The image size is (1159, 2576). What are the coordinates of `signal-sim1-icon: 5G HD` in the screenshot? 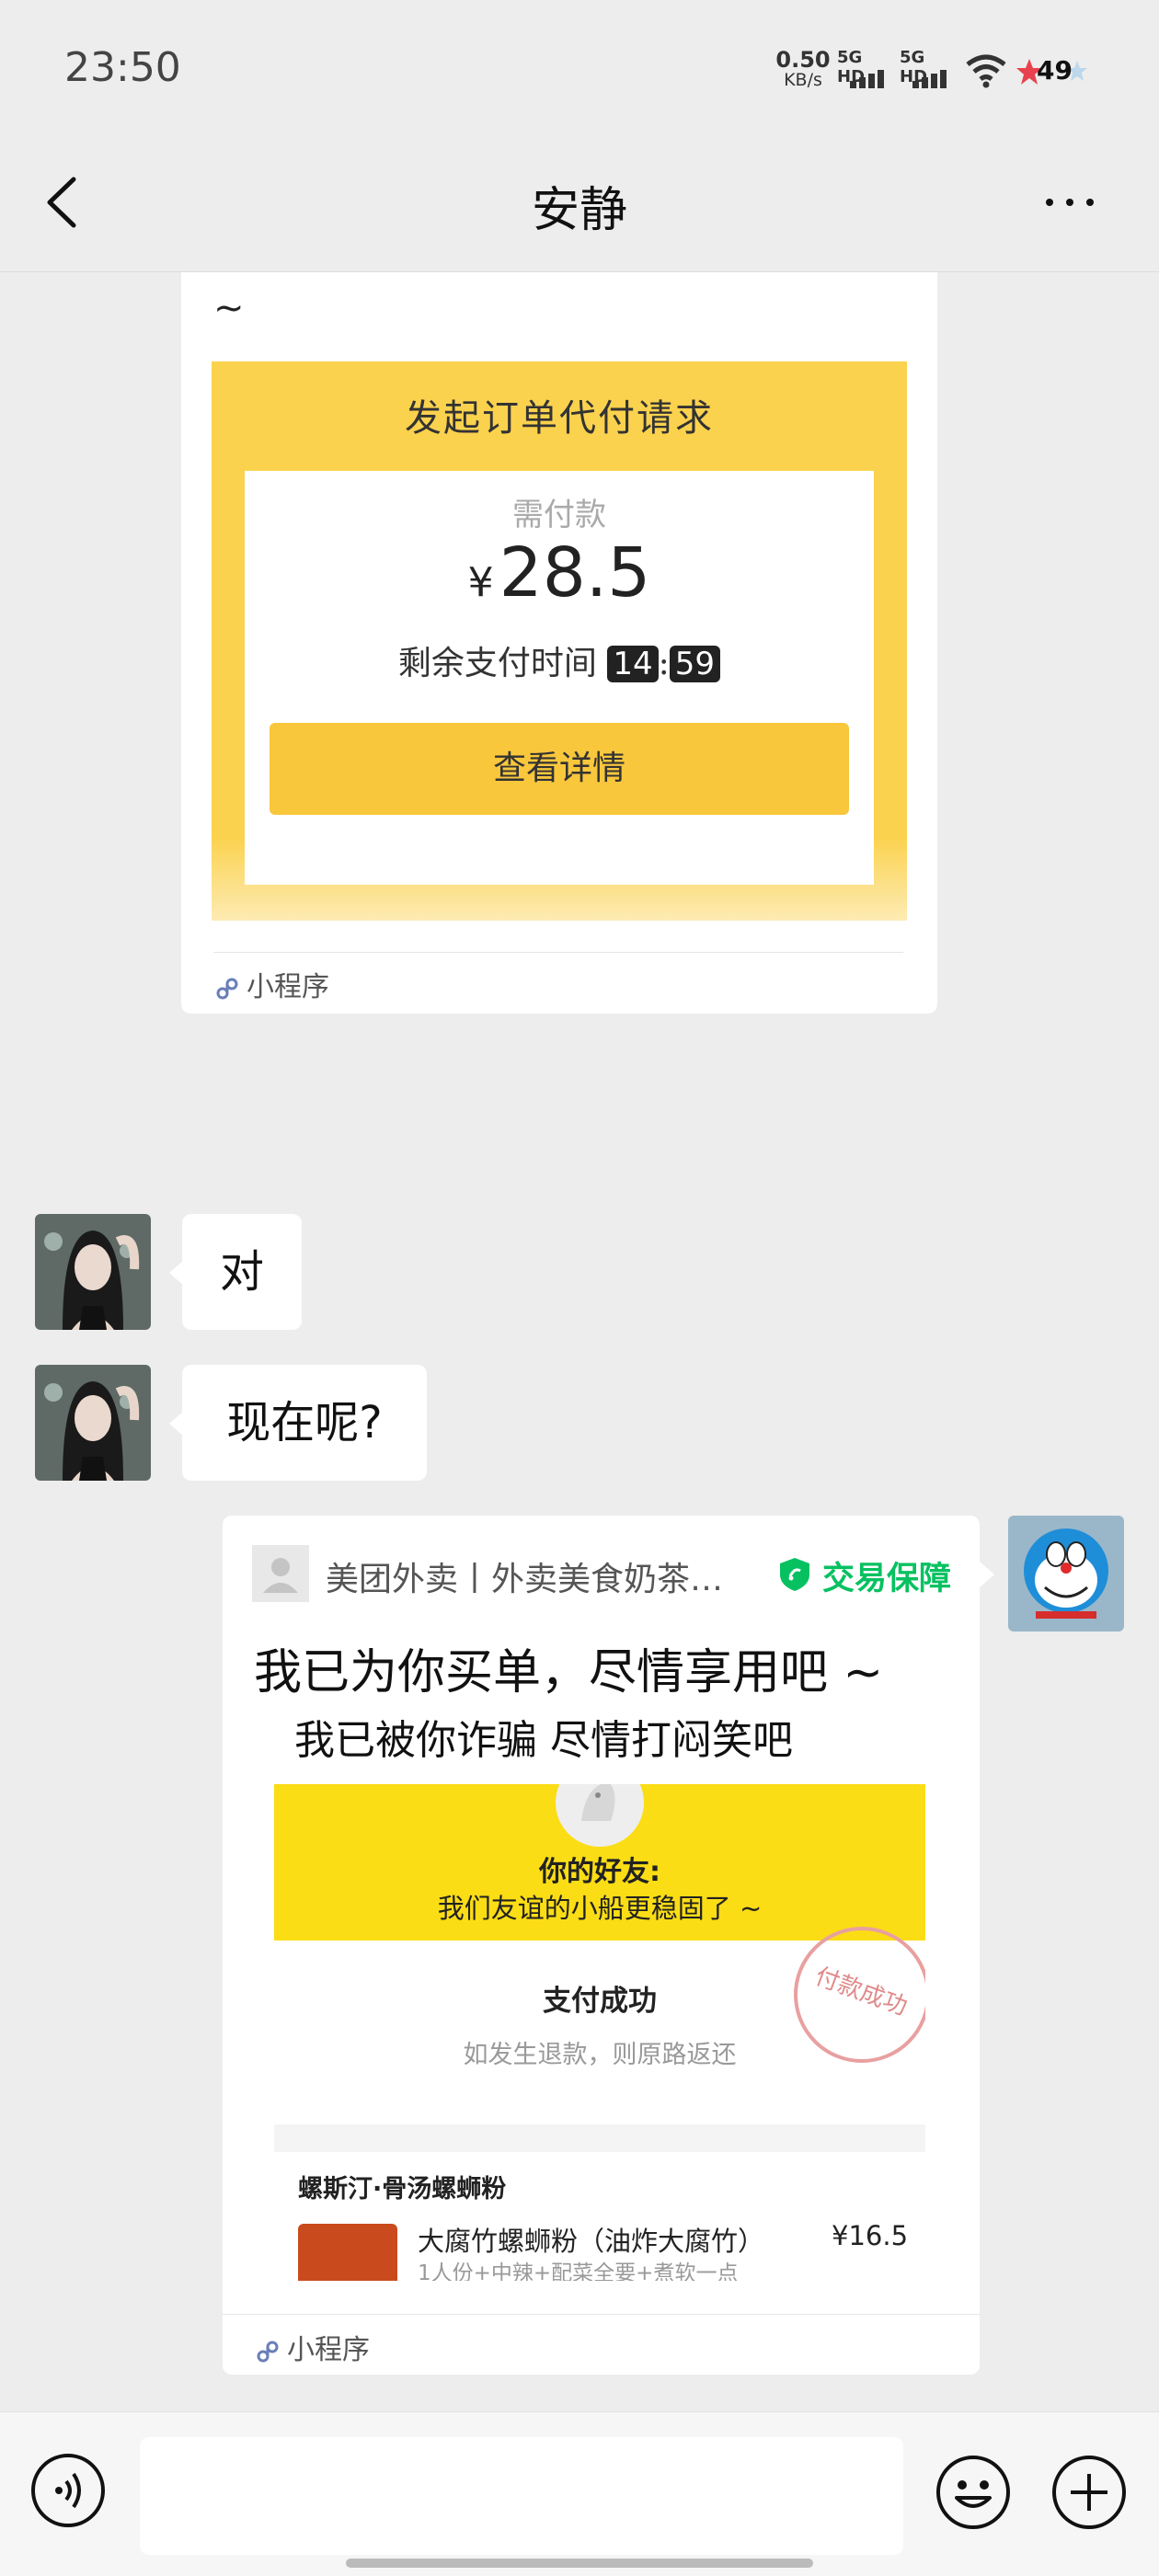 It's located at (864, 69).